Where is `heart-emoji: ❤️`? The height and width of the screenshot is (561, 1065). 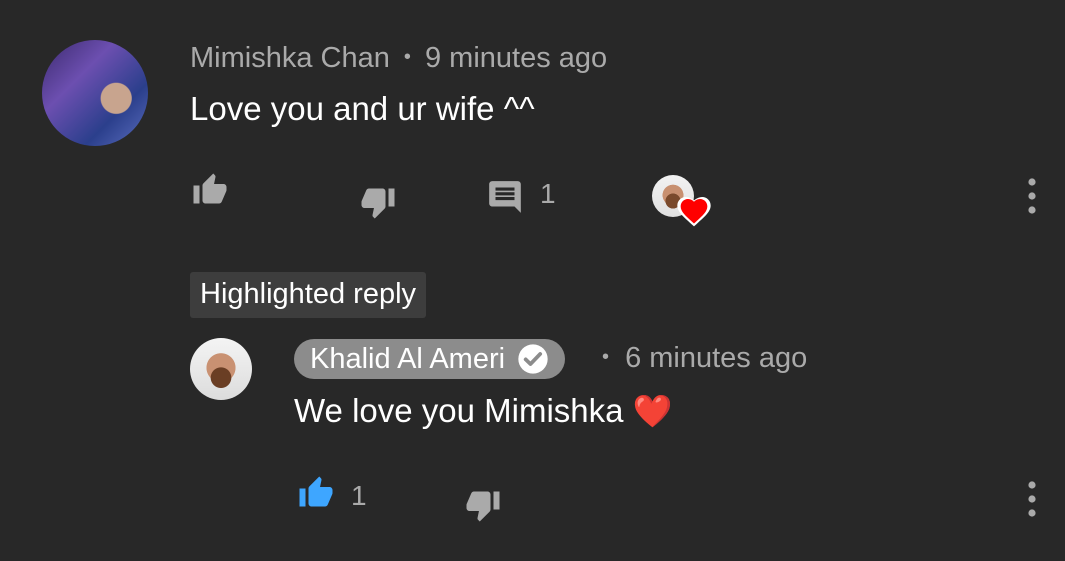
heart-emoji: ❤️ is located at coordinates (652, 411).